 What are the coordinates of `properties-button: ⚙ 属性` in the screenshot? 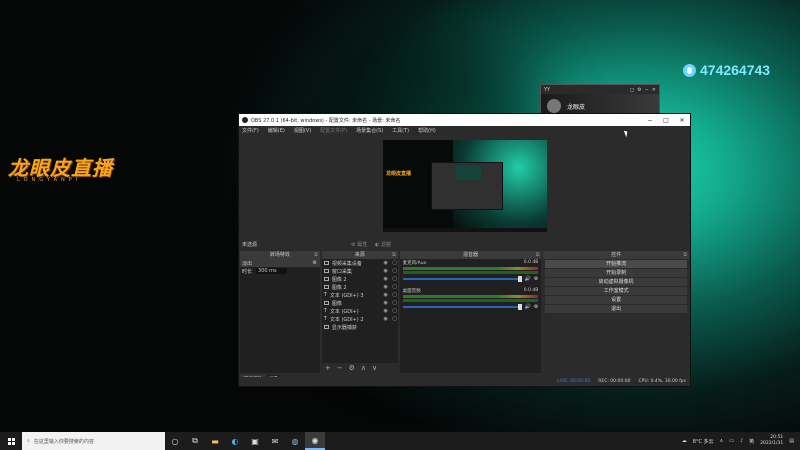 It's located at (359, 244).